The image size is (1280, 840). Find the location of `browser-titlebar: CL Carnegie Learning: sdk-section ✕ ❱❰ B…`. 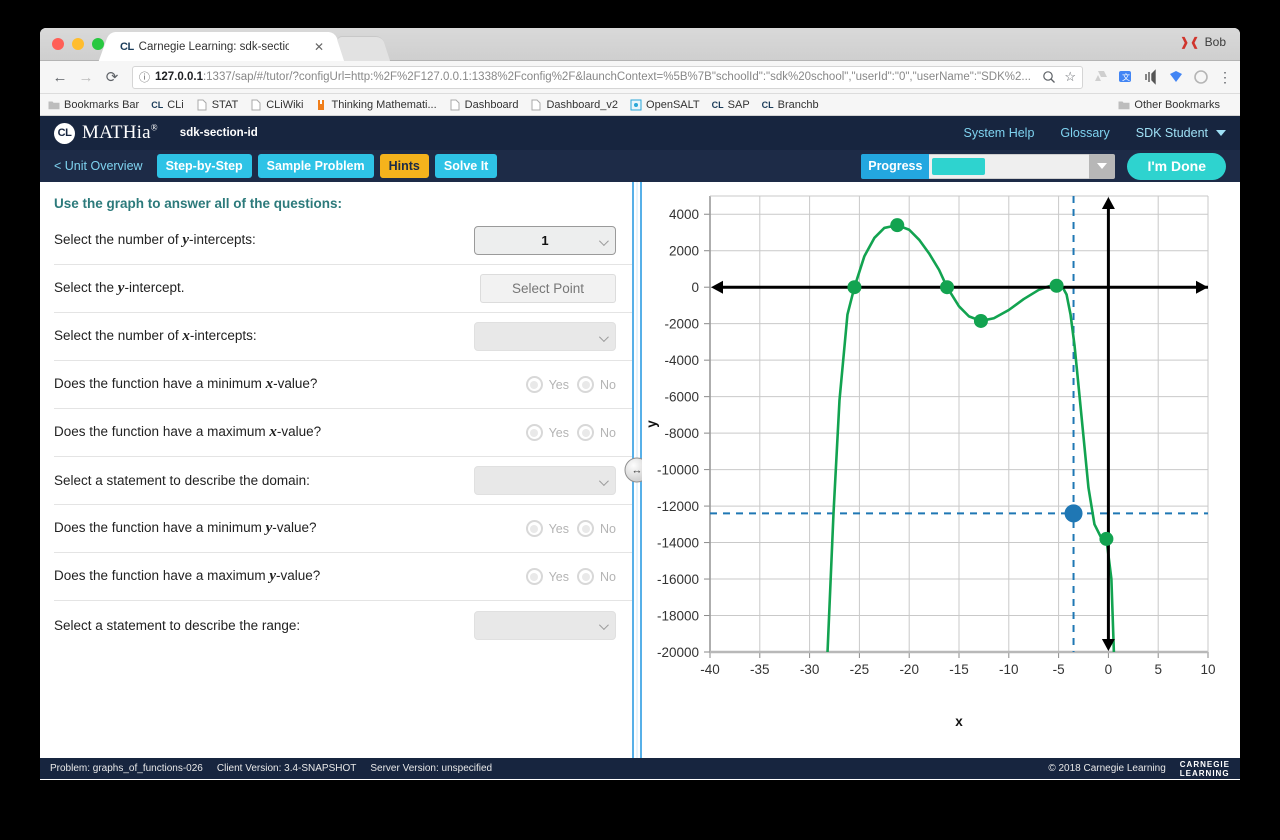

browser-titlebar: CL Carnegie Learning: sdk-section ✕ ❱❰ B… is located at coordinates (640, 44).